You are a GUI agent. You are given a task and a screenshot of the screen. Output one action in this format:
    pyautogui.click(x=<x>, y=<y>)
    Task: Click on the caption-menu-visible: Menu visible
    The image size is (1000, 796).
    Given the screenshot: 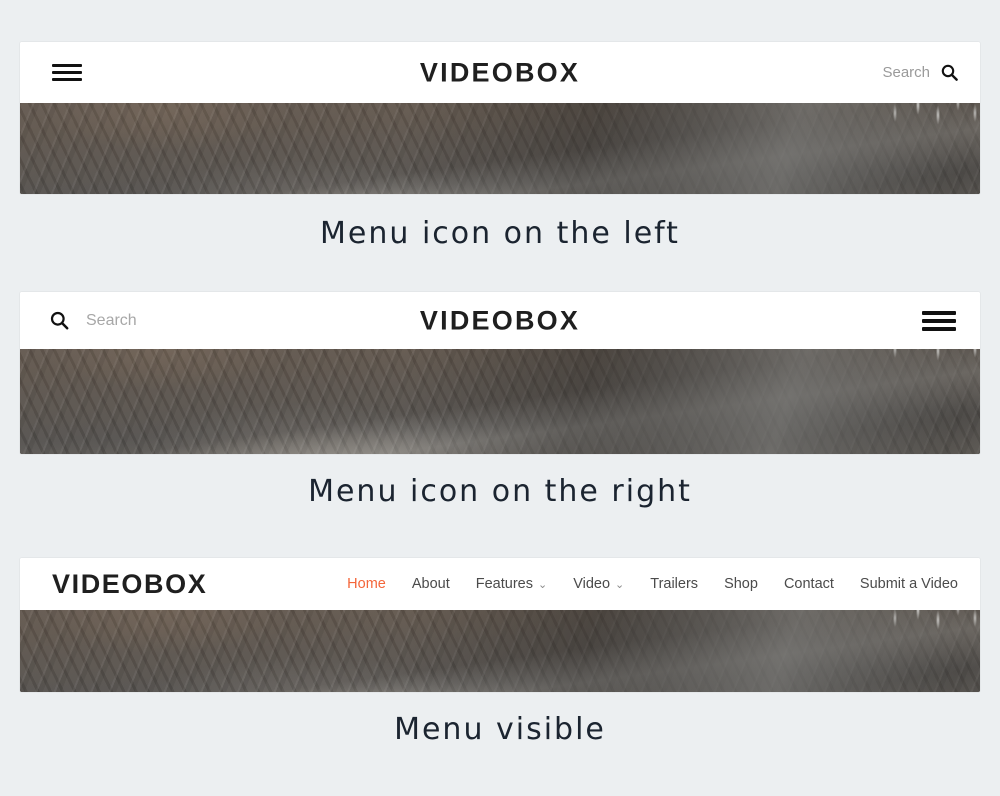 What is the action you would take?
    pyautogui.click(x=500, y=729)
    